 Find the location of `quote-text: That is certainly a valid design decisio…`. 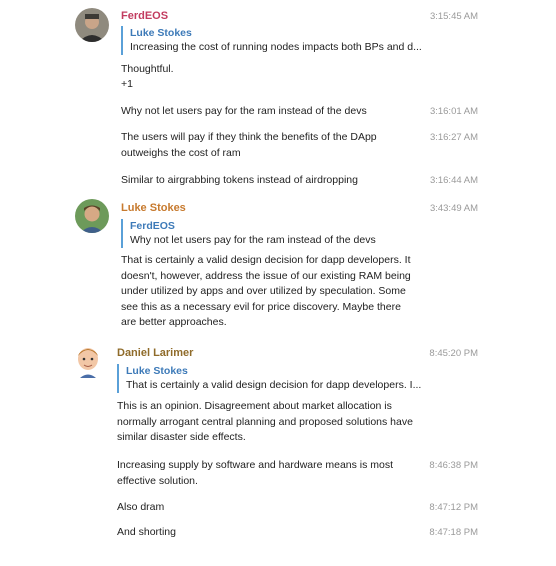

quote-text: That is certainly a valid design decisio… is located at coordinates (274, 385).